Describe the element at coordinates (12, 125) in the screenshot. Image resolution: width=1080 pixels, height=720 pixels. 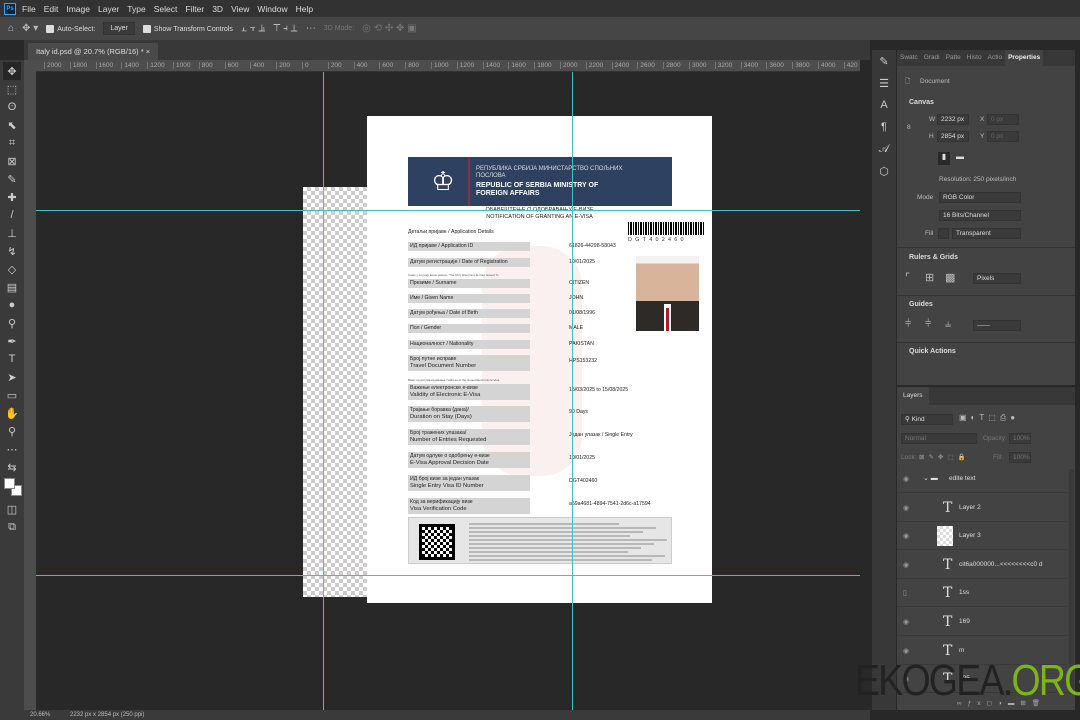
I see `object-select-tool-icon: ⬉` at that location.